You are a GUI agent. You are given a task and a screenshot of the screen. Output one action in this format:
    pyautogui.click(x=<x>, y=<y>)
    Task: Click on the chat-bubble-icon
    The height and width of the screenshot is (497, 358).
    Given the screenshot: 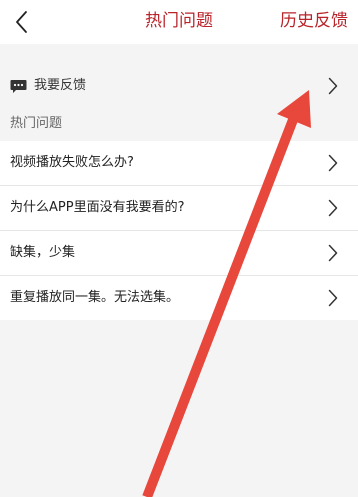 What is the action you would take?
    pyautogui.click(x=18, y=86)
    